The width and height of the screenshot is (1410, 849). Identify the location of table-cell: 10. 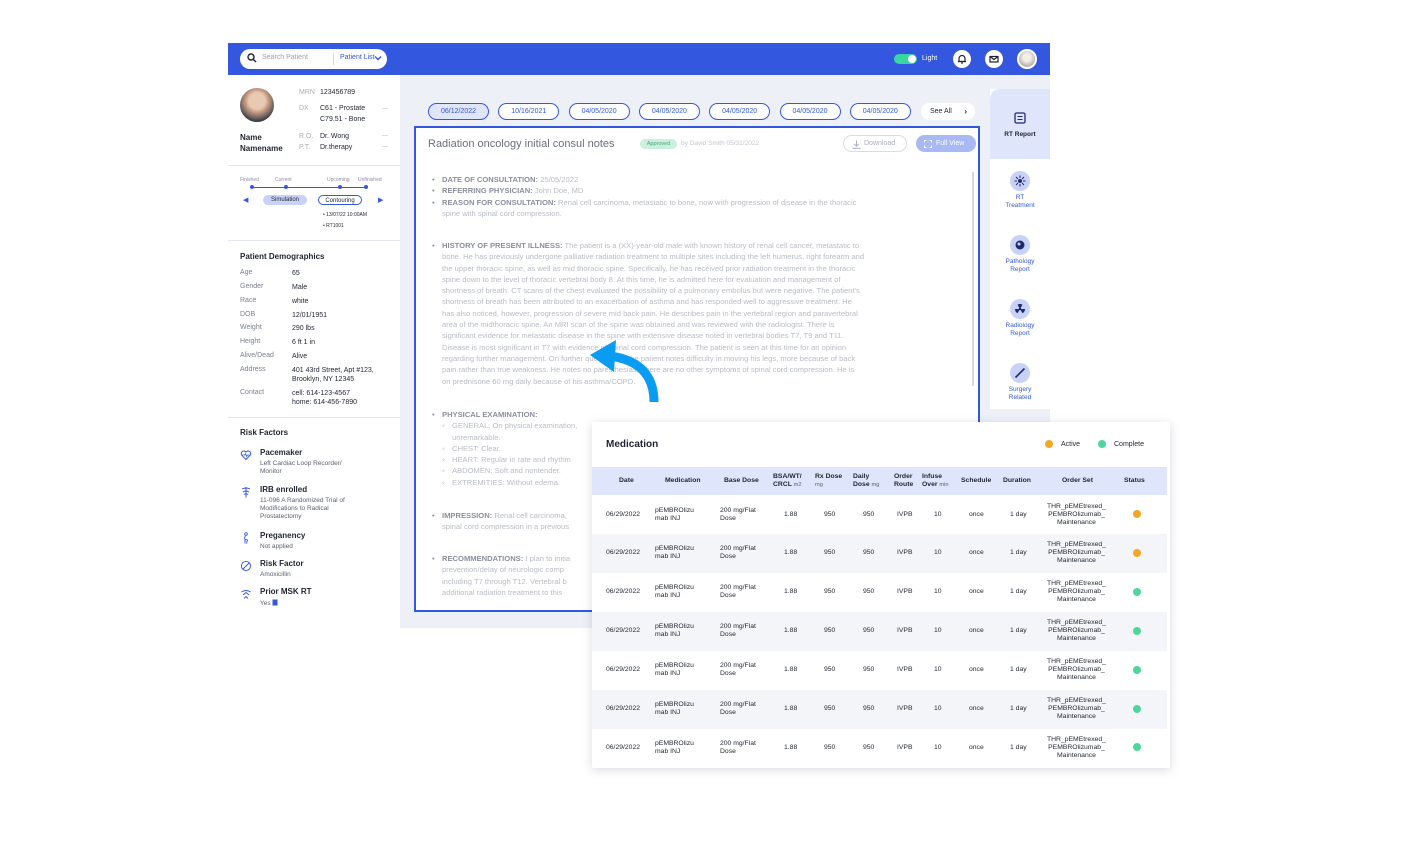
(938, 708).